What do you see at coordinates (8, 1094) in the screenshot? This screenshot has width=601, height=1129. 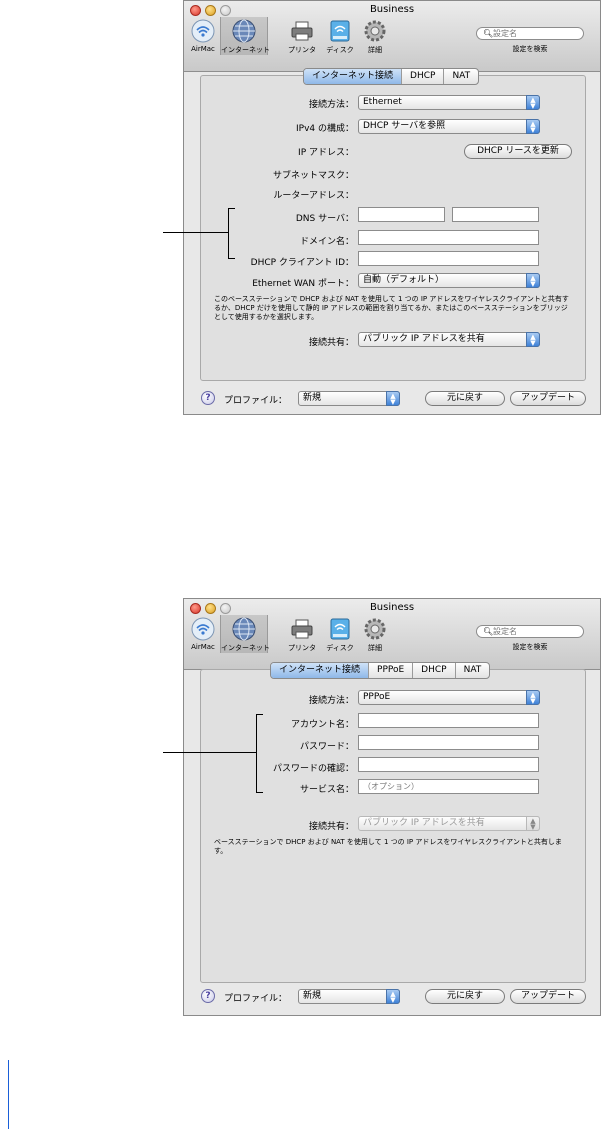 I see `page-margin-marker` at bounding box center [8, 1094].